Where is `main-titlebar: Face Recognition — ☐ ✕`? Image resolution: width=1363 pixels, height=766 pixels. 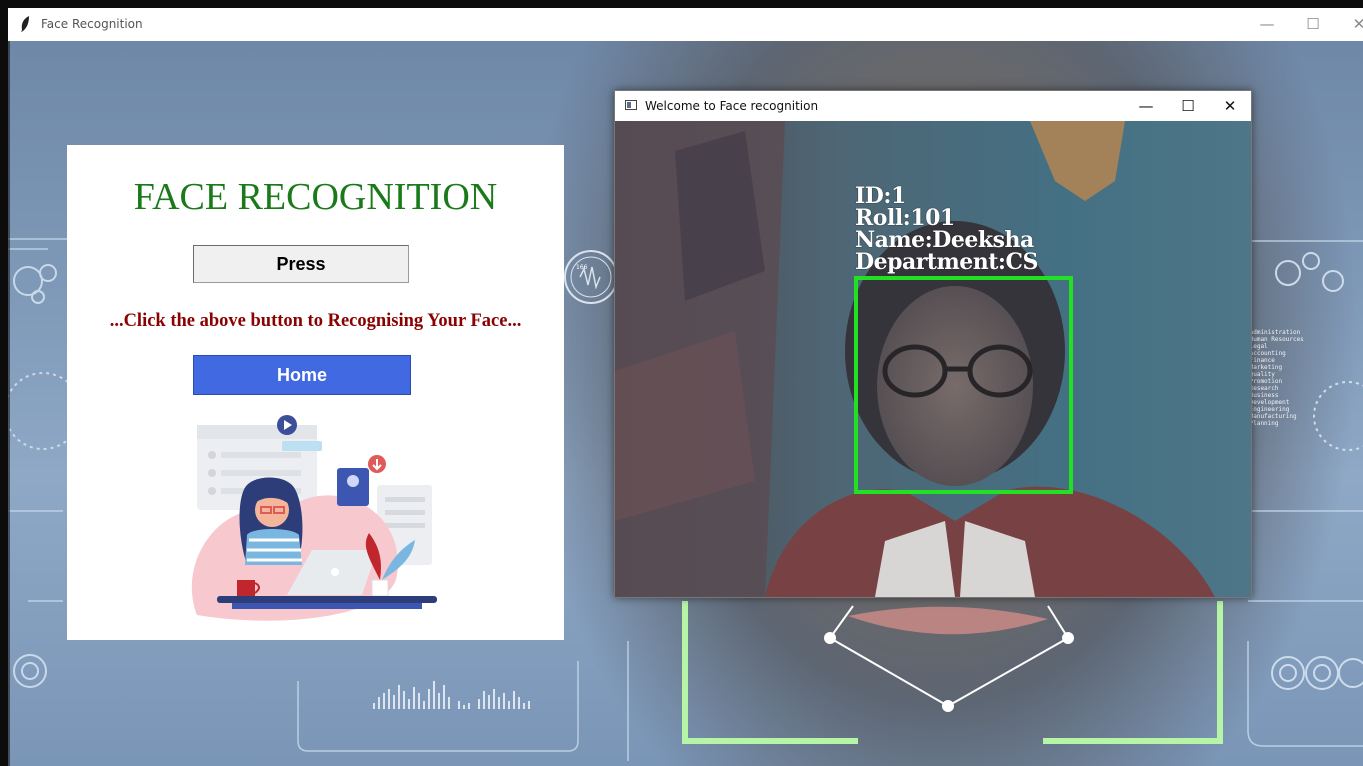
main-titlebar: Face Recognition — ☐ ✕ is located at coordinates (685, 24).